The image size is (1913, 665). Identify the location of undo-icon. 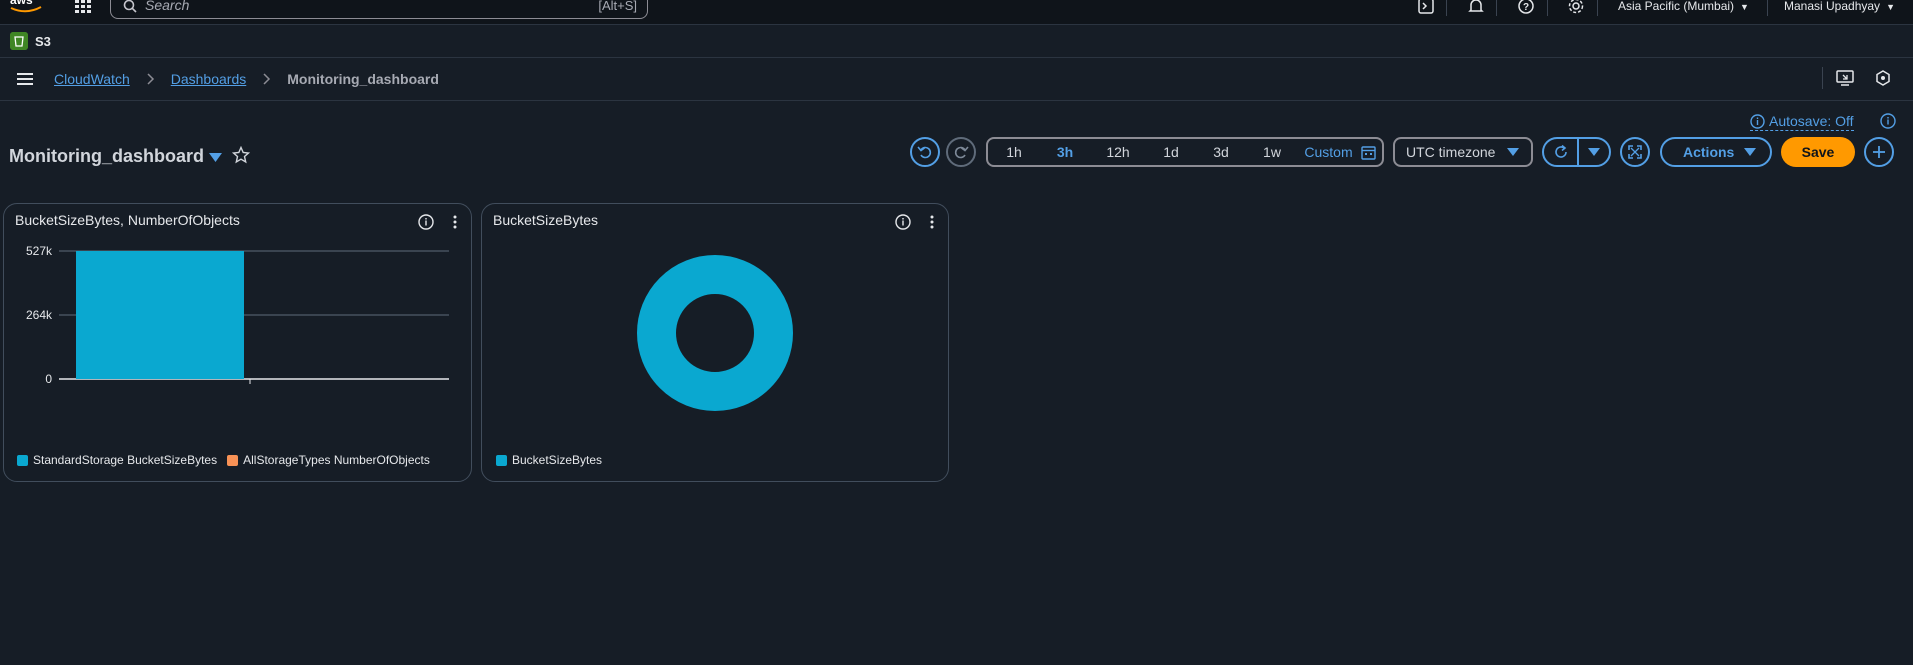
(924, 152).